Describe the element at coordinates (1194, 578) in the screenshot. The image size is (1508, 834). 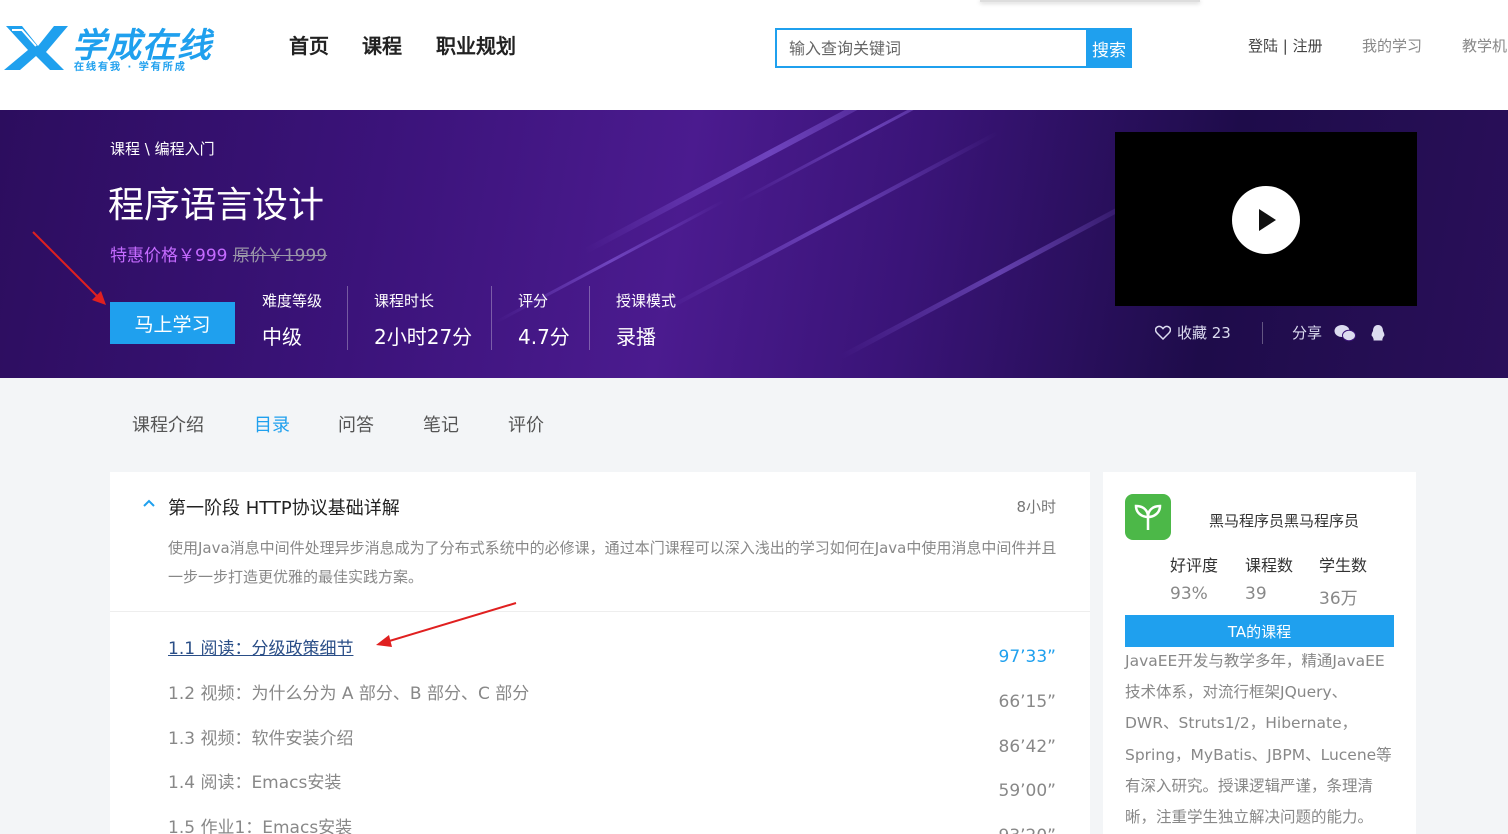
I see `teacher-stat-rating: 好评度 93%` at that location.